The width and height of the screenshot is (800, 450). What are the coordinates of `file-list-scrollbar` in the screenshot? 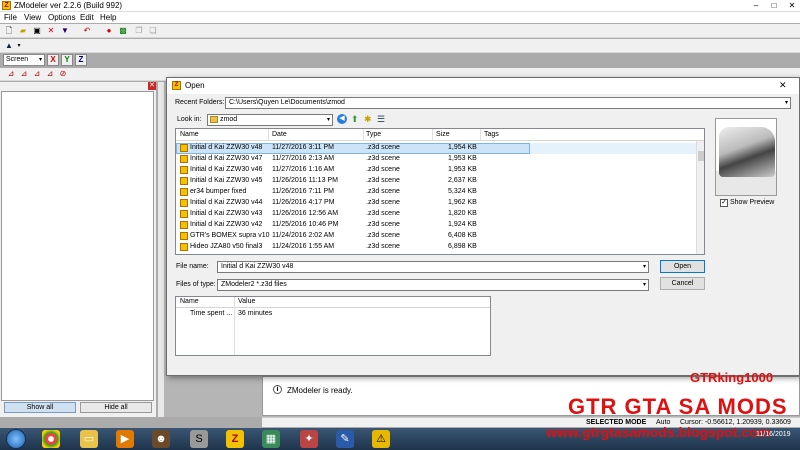 It's located at (700, 197).